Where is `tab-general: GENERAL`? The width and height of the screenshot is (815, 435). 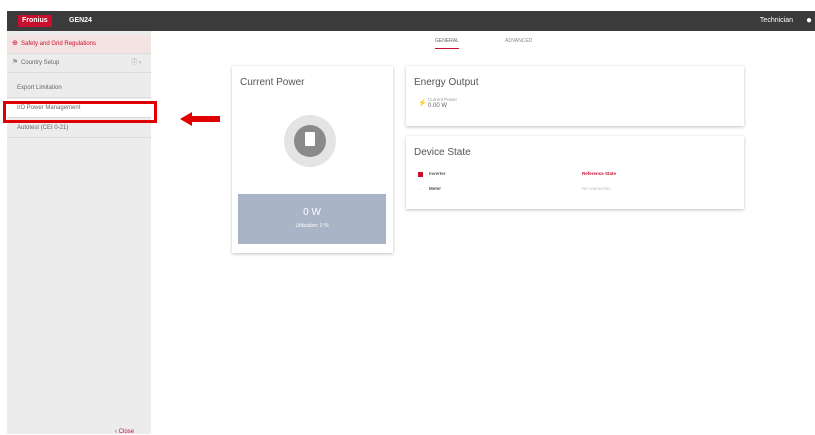
tab-general: GENERAL is located at coordinates (447, 43).